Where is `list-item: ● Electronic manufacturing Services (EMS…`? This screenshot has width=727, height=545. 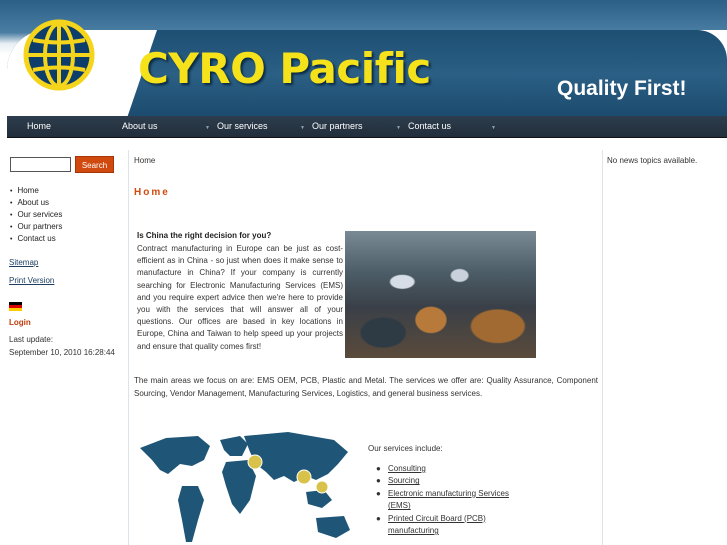
list-item: ● Electronic manufacturing Services (EMS… is located at coordinates (452, 500).